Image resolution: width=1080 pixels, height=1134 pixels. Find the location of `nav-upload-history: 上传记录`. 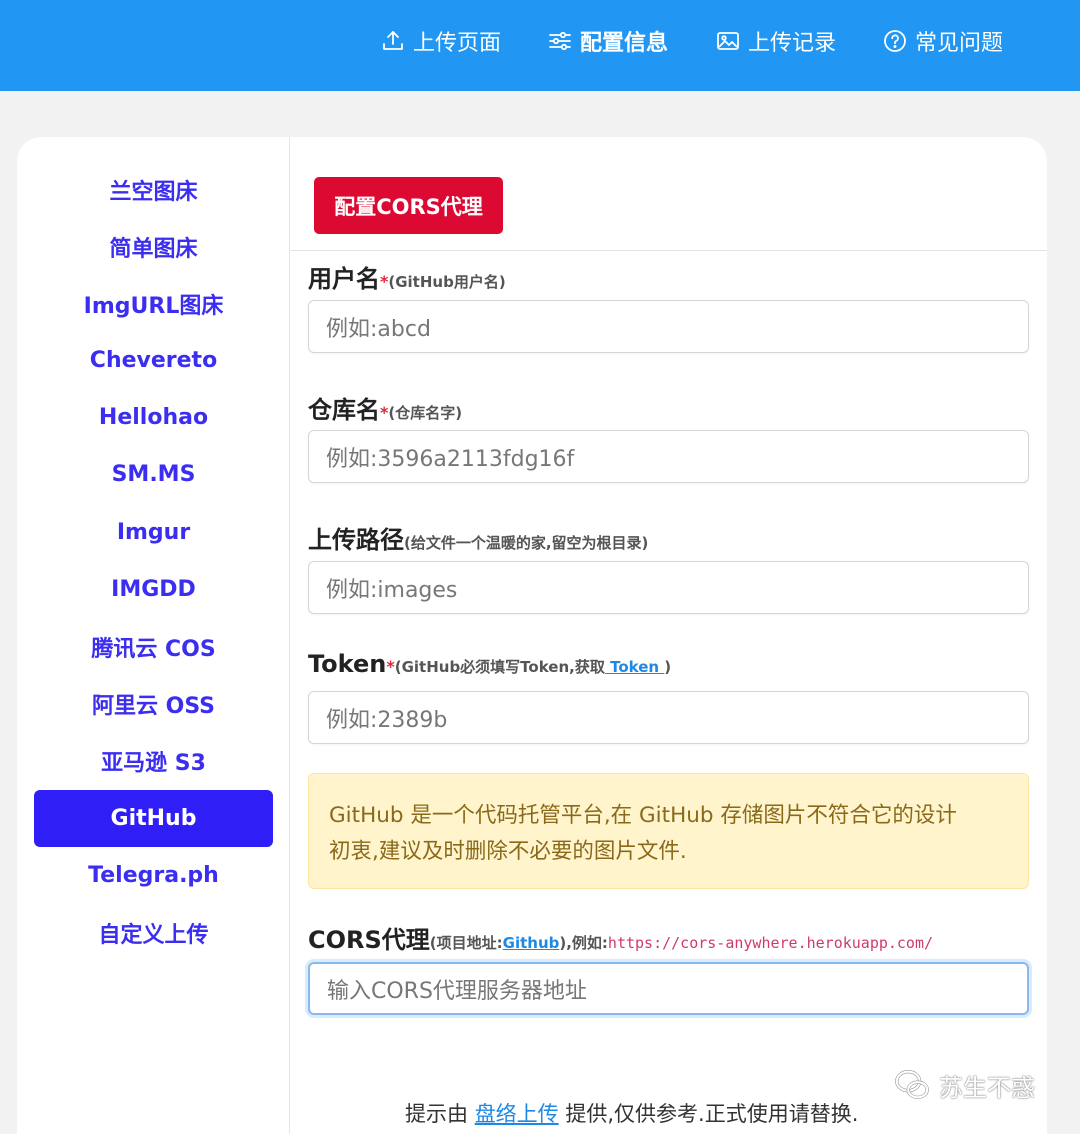

nav-upload-history: 上传记录 is located at coordinates (776, 41).